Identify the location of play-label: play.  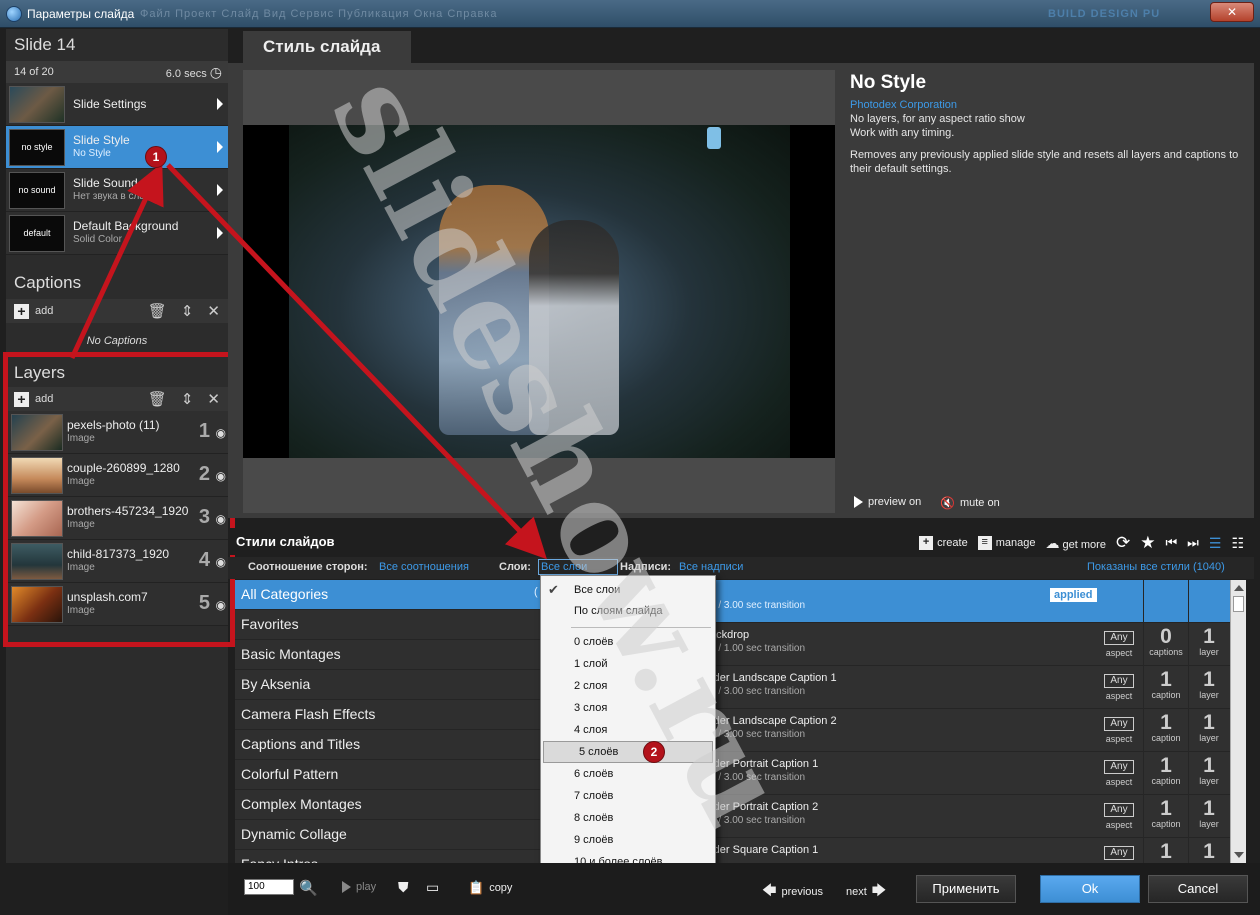
(366, 887).